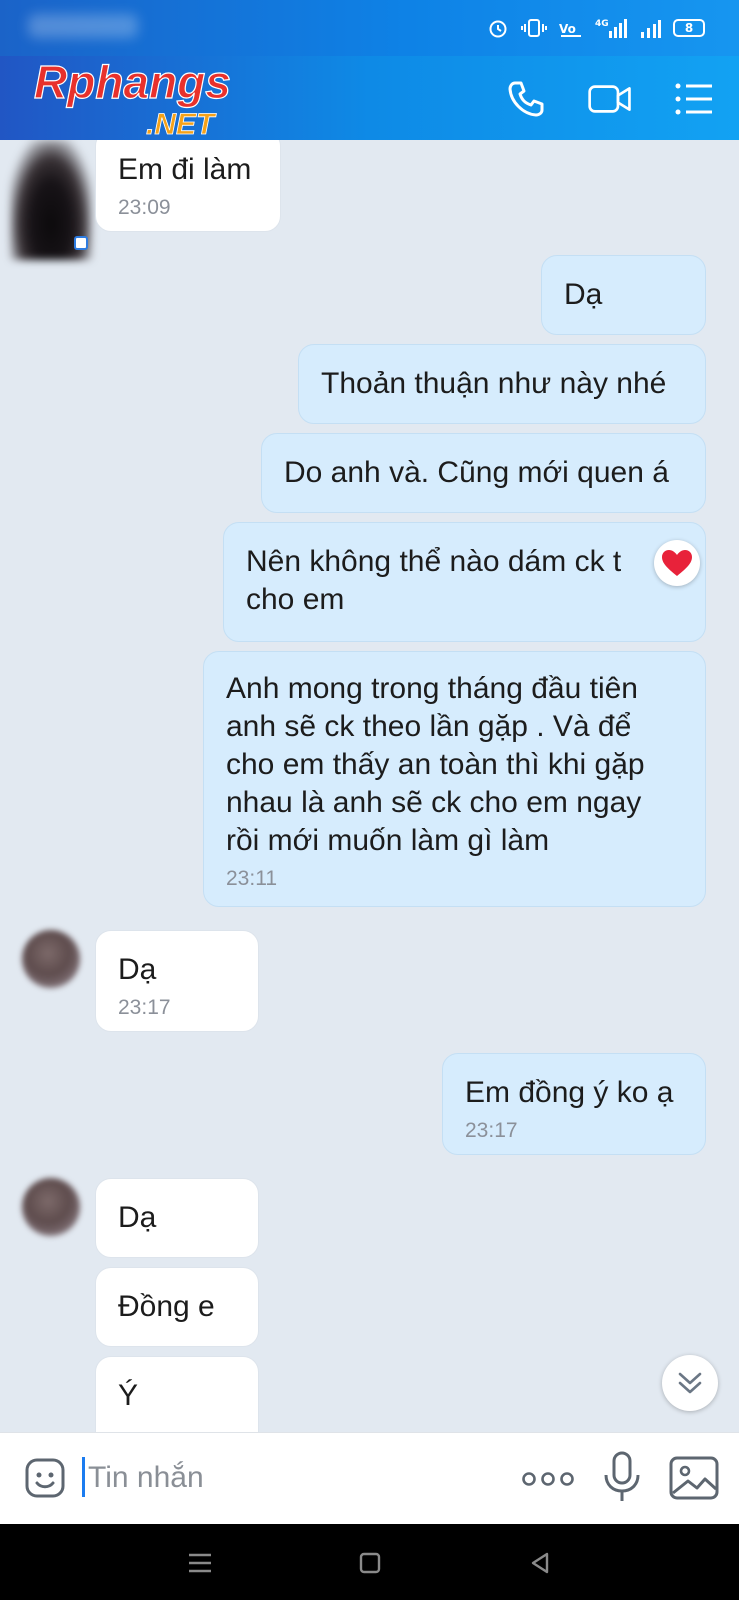 The image size is (739, 1600). I want to click on svg-text: Vo, so click(567, 29).